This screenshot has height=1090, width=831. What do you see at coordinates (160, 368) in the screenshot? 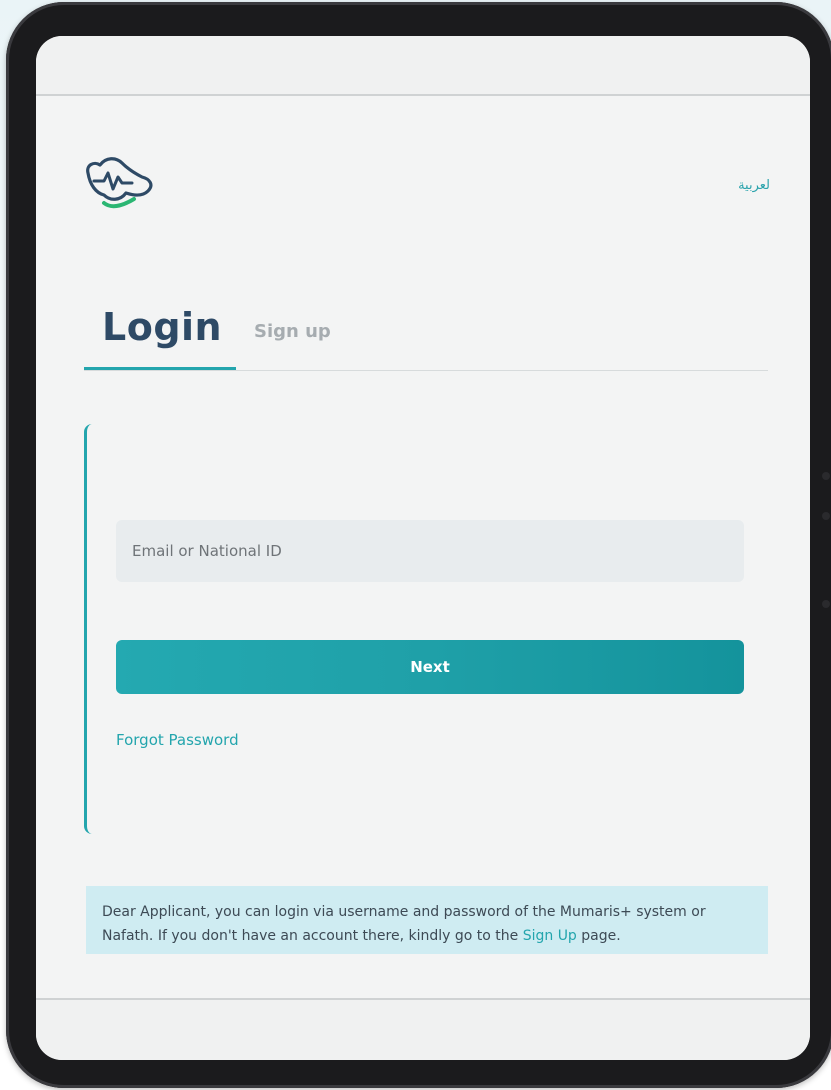
I see `active-tab-indicator` at bounding box center [160, 368].